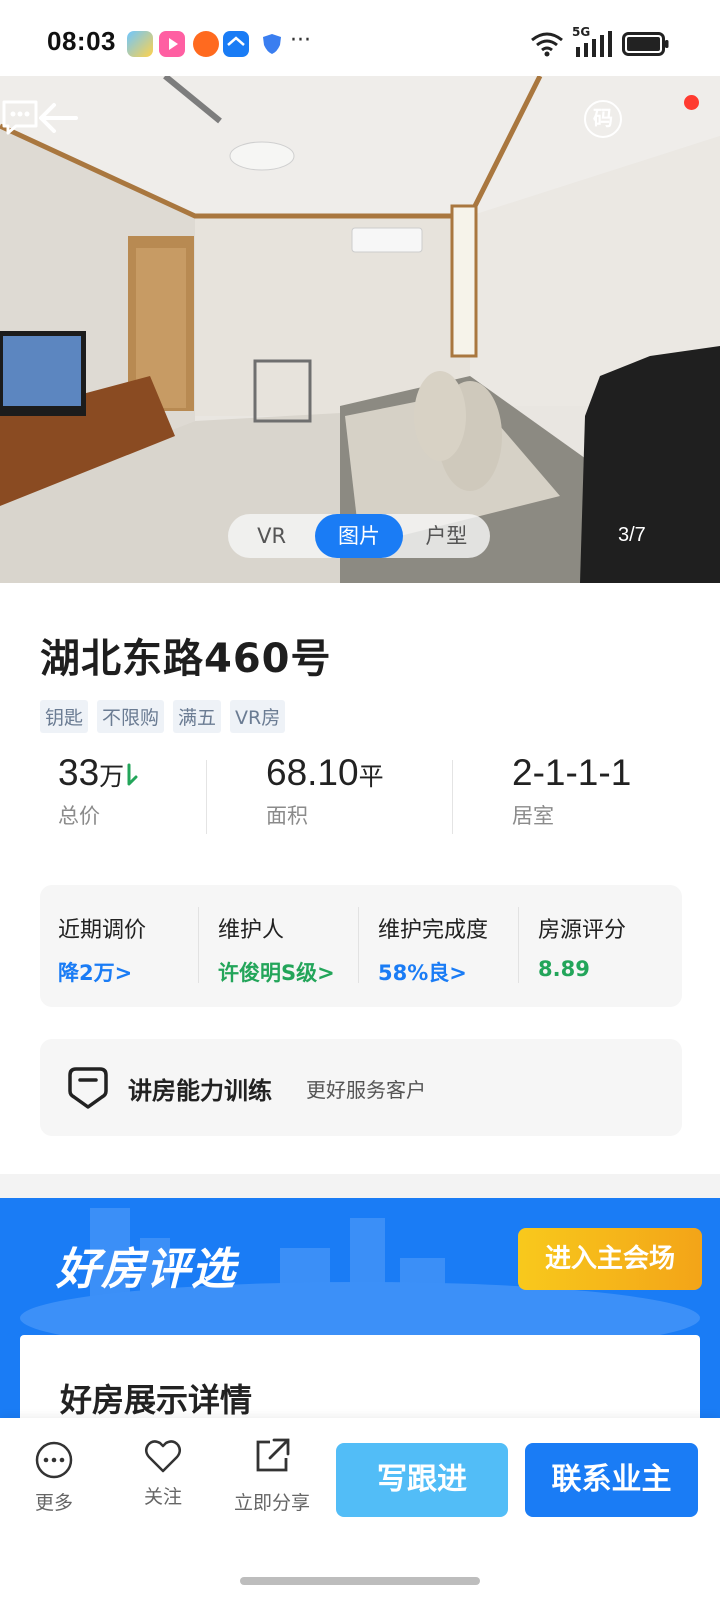 The width and height of the screenshot is (720, 1600). I want to click on status-icons: 5G, so click(600, 43).